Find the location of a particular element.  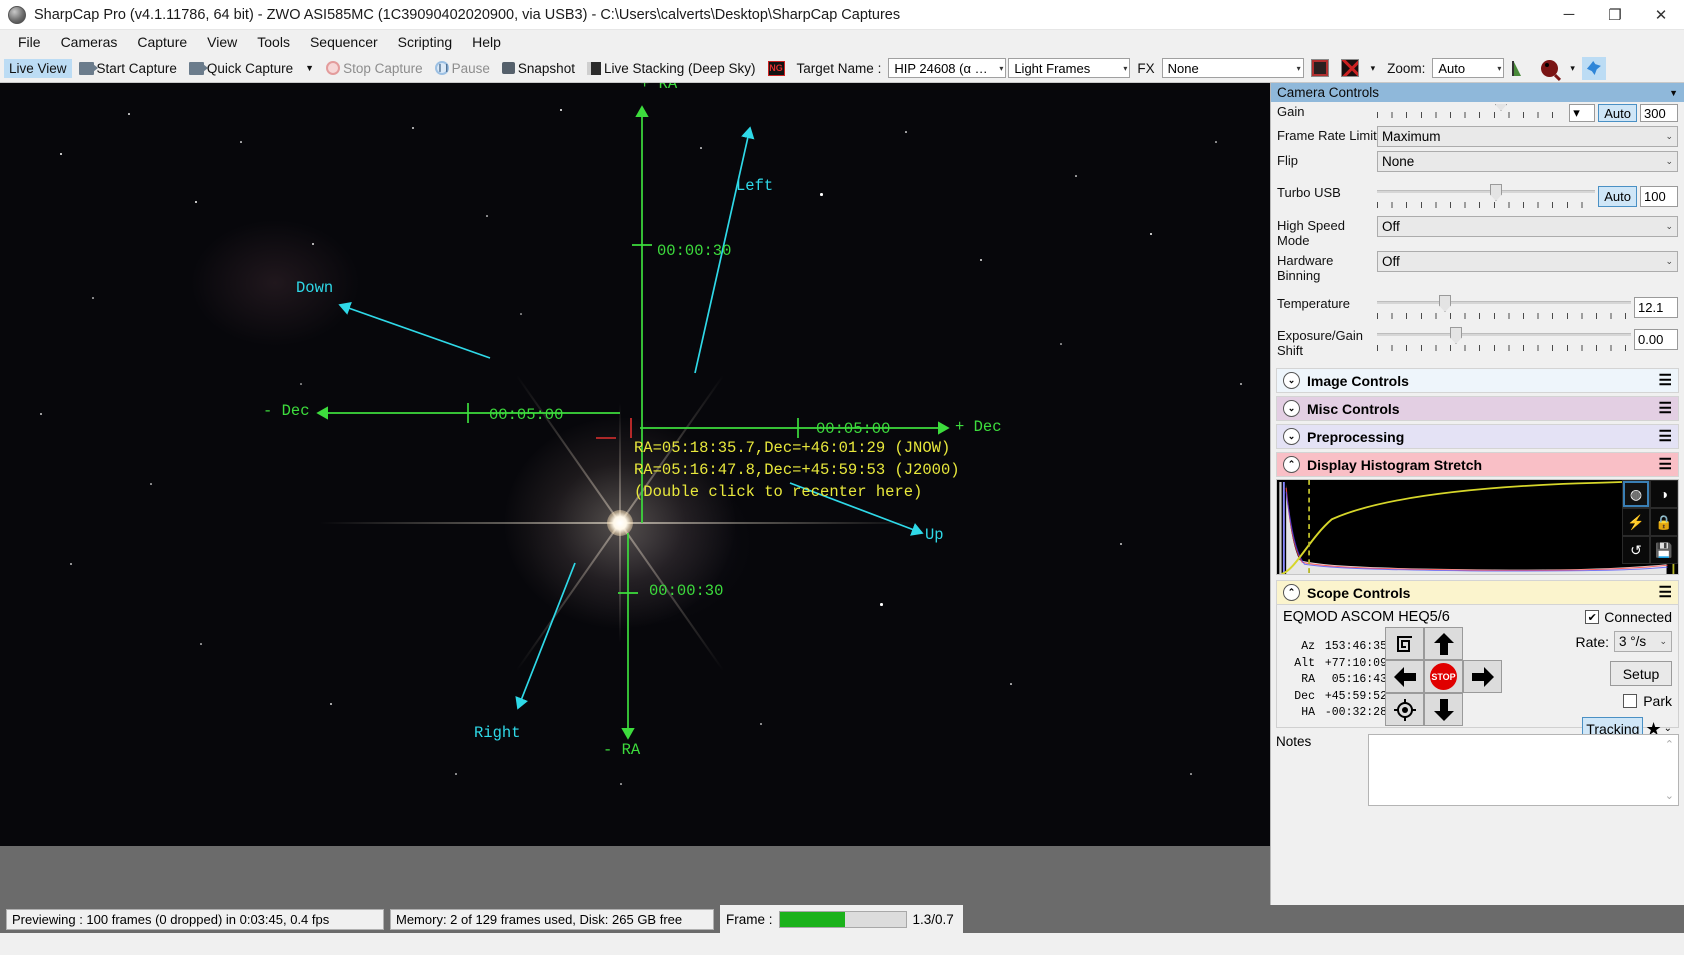

reticle-dropdown: ▾ is located at coordinates (1373, 68).